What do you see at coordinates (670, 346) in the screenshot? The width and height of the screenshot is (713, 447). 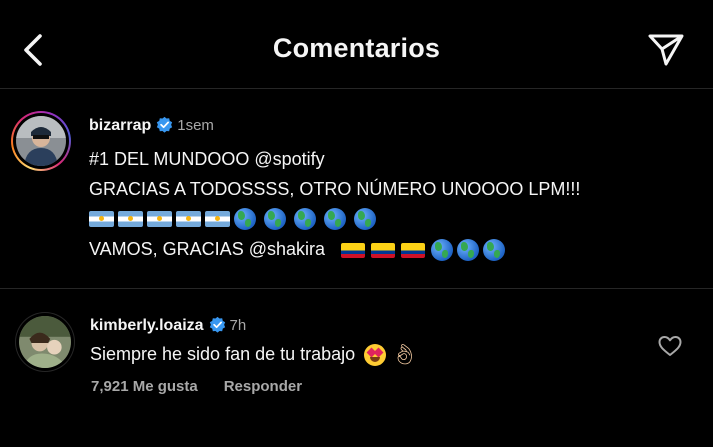 I see `heart-icon` at bounding box center [670, 346].